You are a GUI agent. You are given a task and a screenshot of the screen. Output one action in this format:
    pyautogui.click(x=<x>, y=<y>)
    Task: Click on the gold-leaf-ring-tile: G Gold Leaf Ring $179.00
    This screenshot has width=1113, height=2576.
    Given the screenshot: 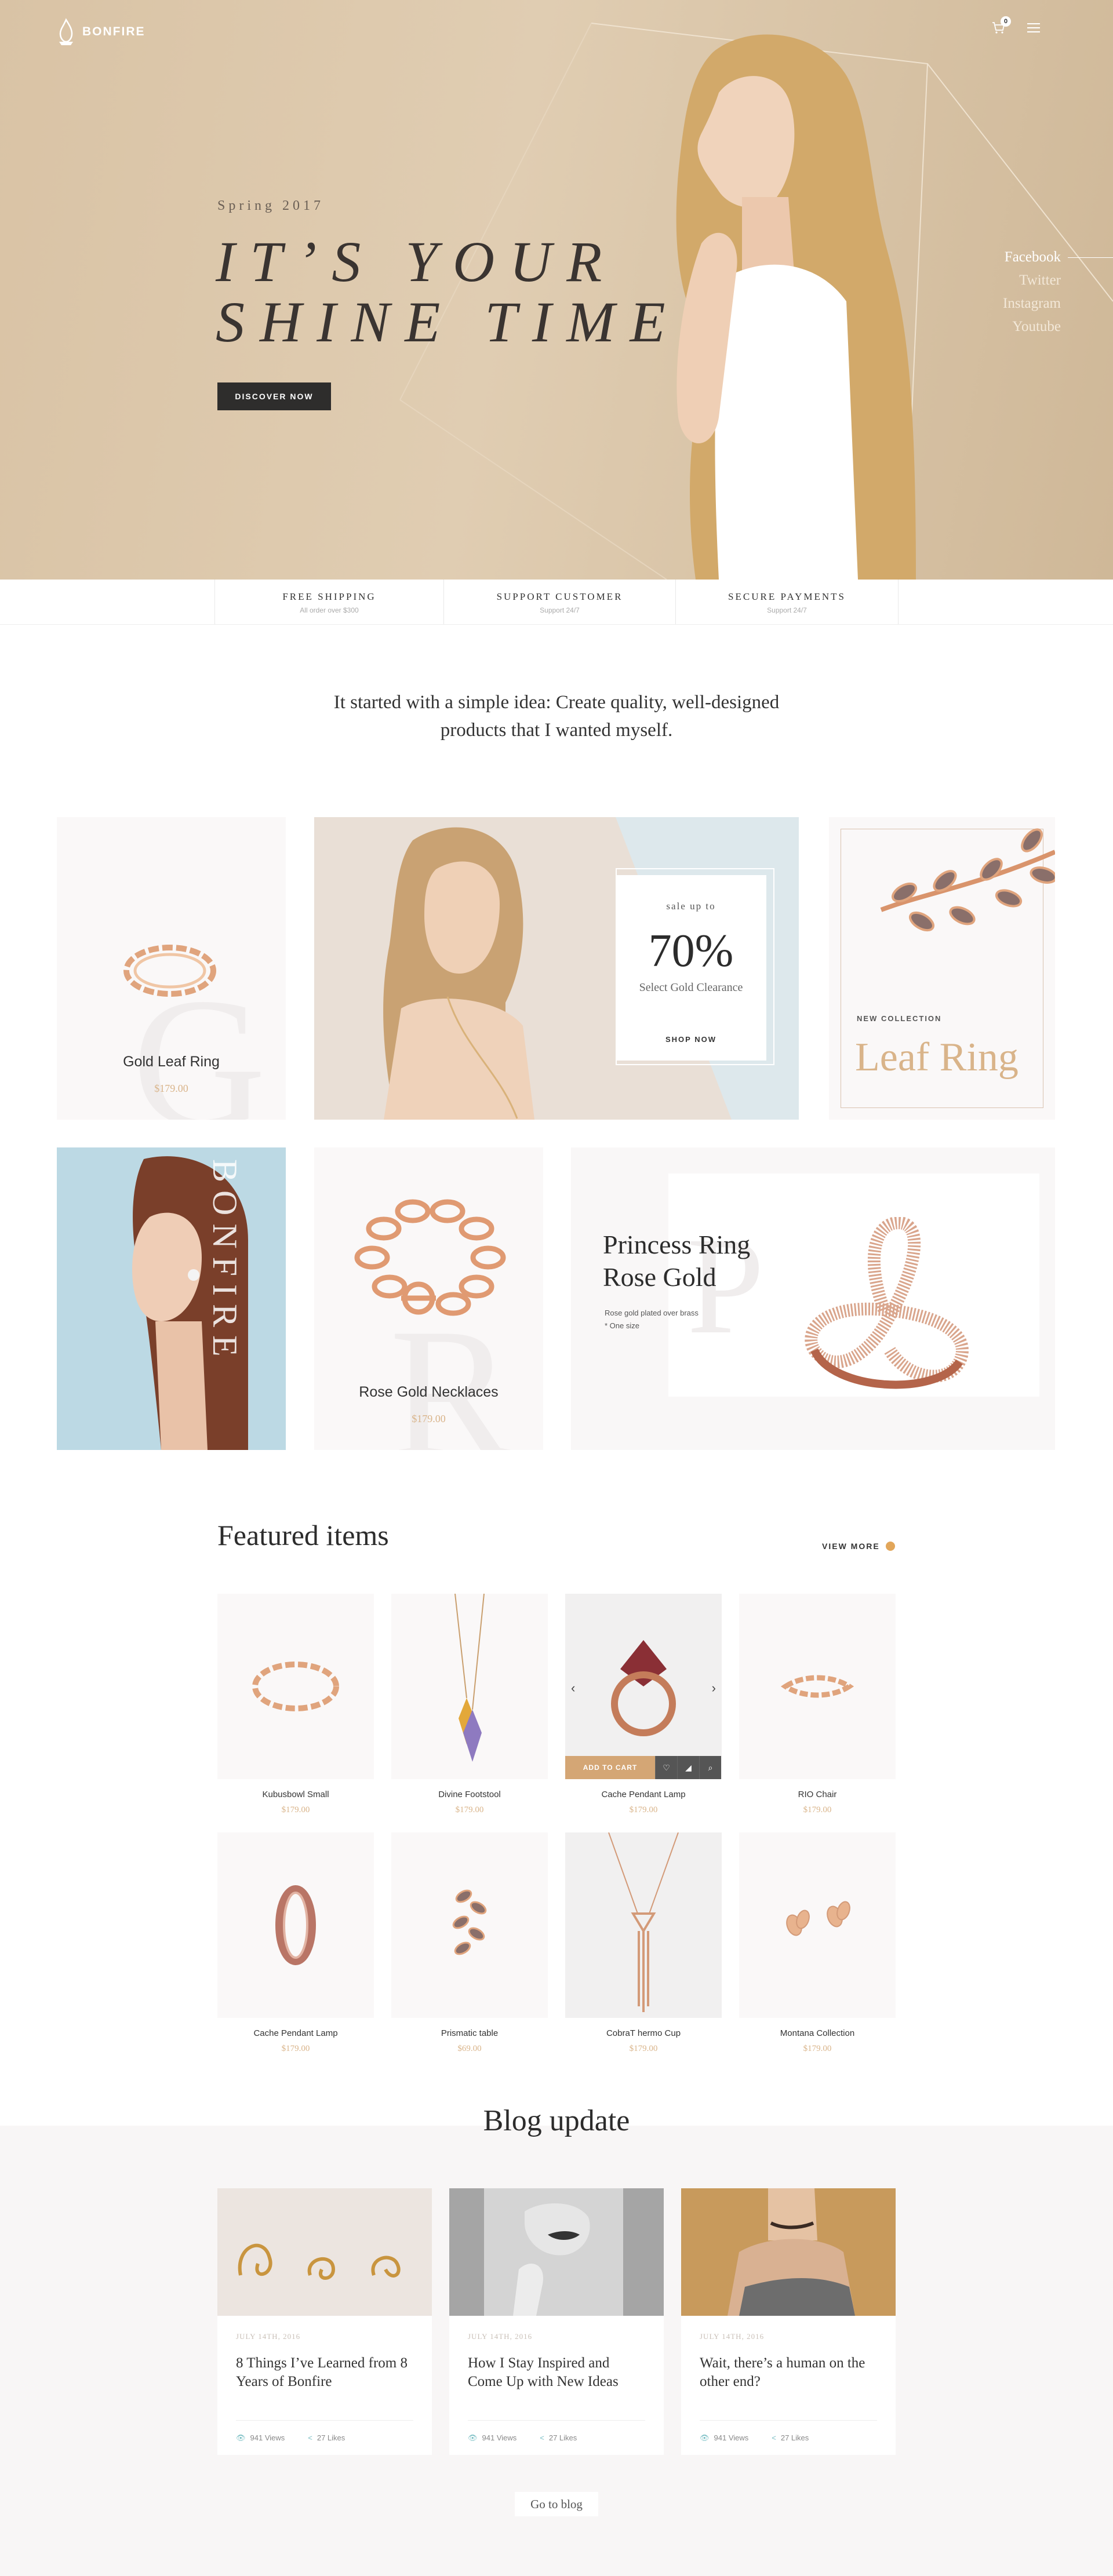 What is the action you would take?
    pyautogui.click(x=171, y=968)
    